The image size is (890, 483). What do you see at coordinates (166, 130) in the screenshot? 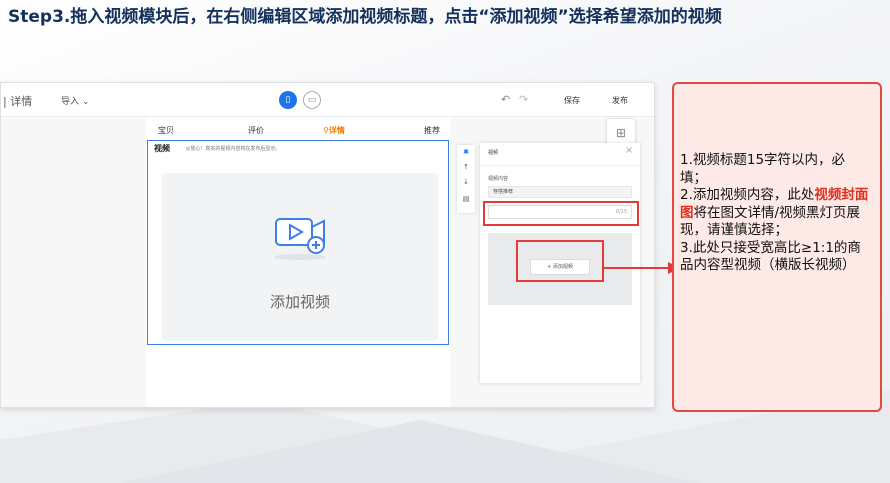
I see `tab-item: 宝贝` at bounding box center [166, 130].